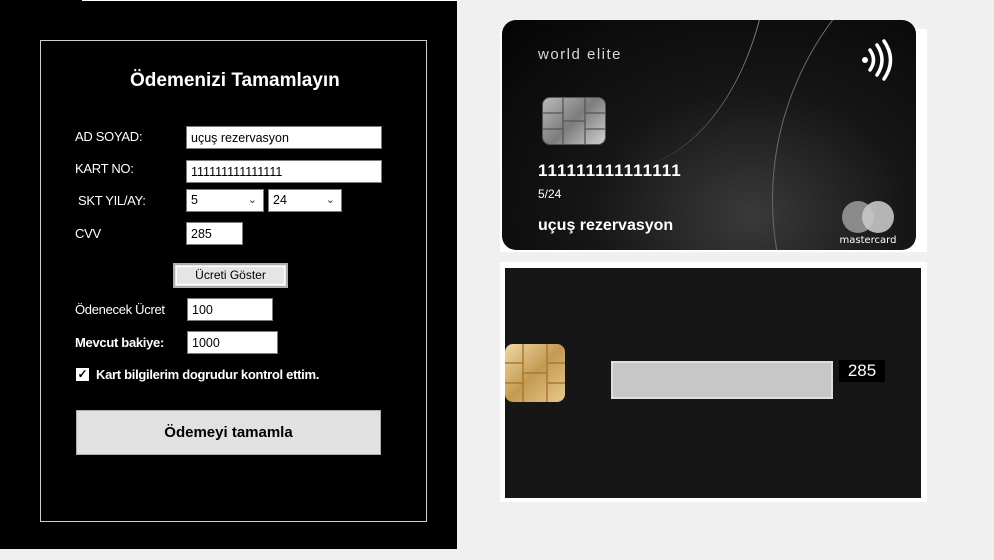 The height and width of the screenshot is (560, 994). What do you see at coordinates (232, 342) in the screenshot?
I see `balance-input` at bounding box center [232, 342].